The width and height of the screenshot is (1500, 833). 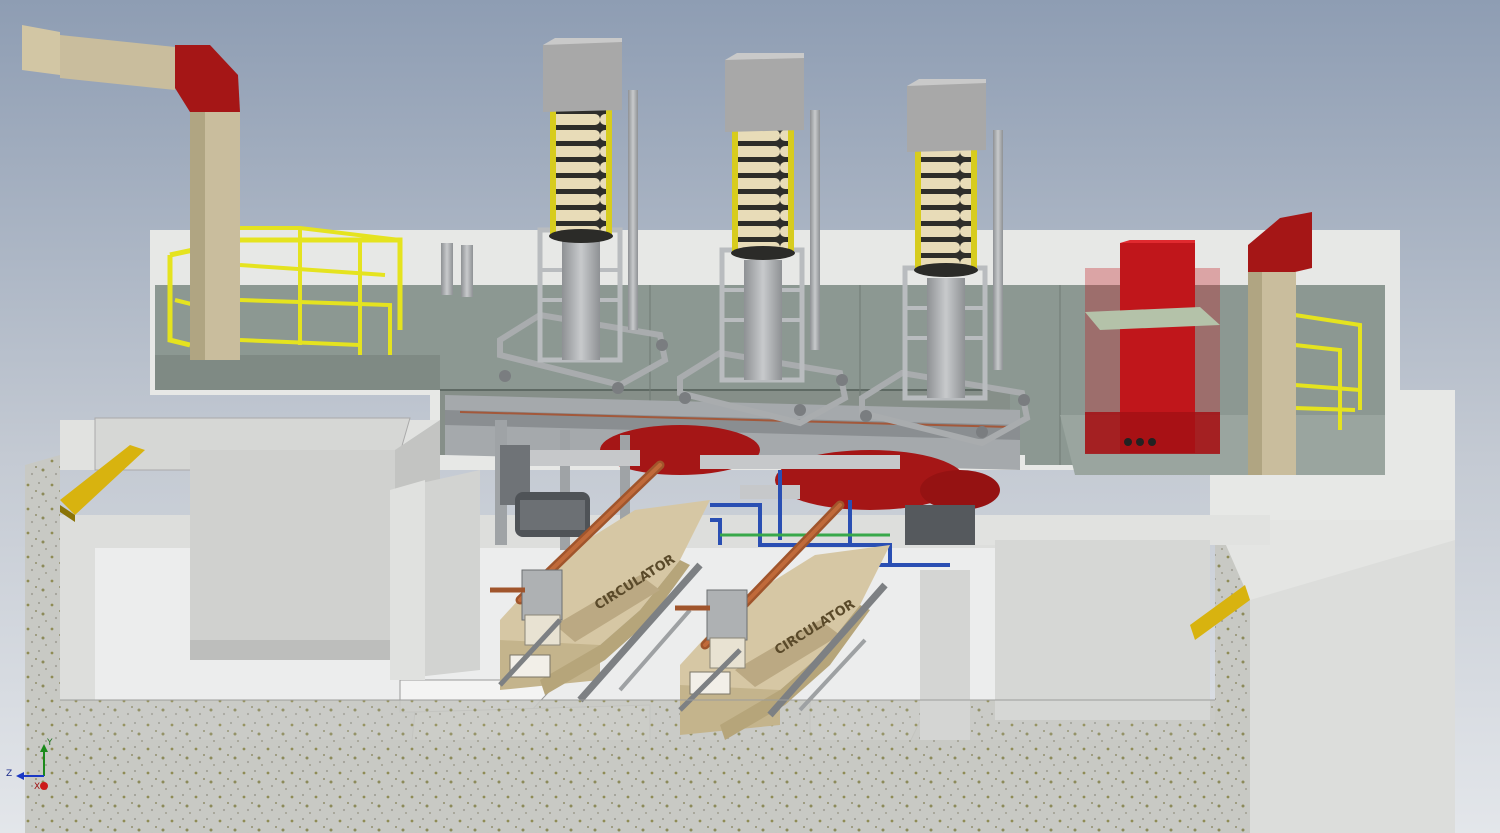 What do you see at coordinates (435, 575) in the screenshot?
I see `middle-pillar` at bounding box center [435, 575].